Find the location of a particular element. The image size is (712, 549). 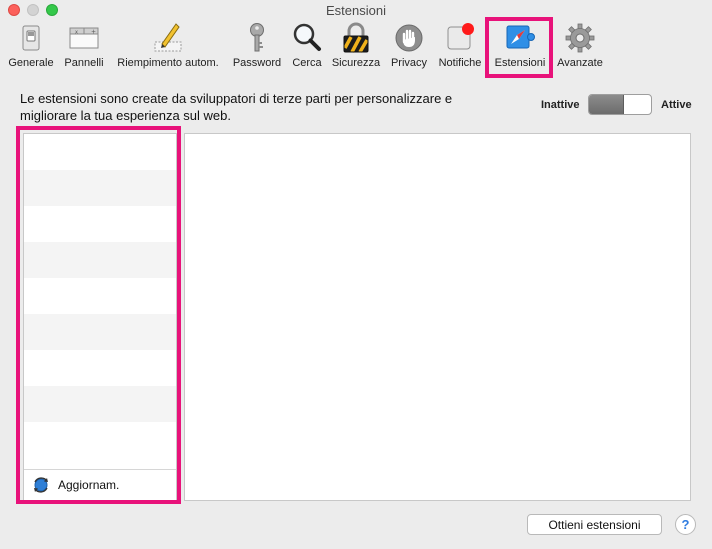

tab-cerca: Cerca is located at coordinates (307, 47).